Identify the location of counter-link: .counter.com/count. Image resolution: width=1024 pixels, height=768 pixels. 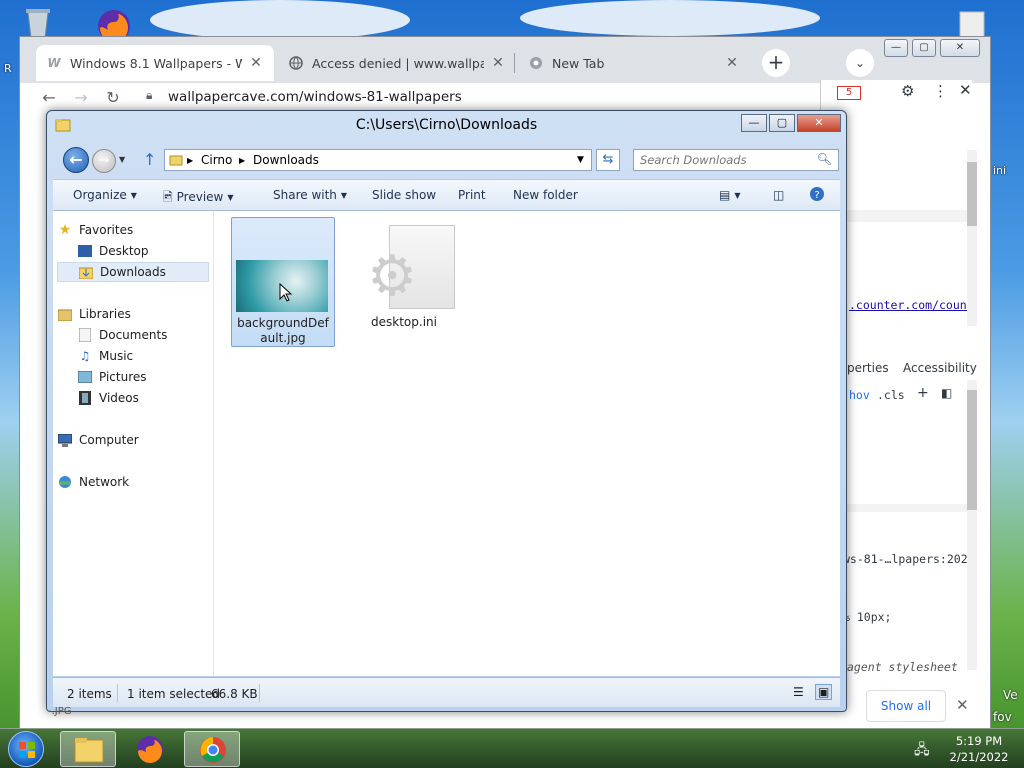
(911, 305).